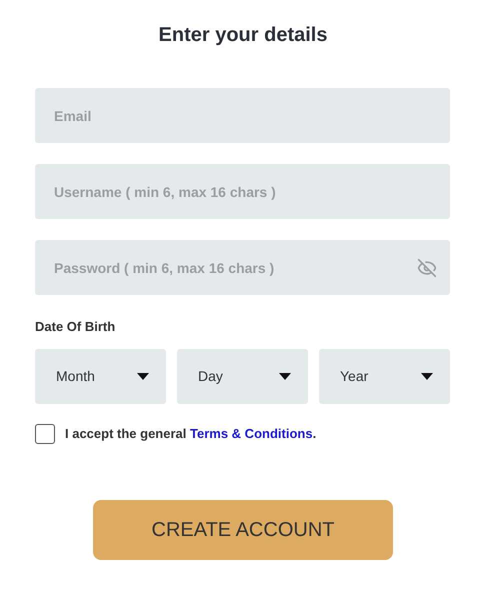  I want to click on dropdown: Year, so click(384, 376).